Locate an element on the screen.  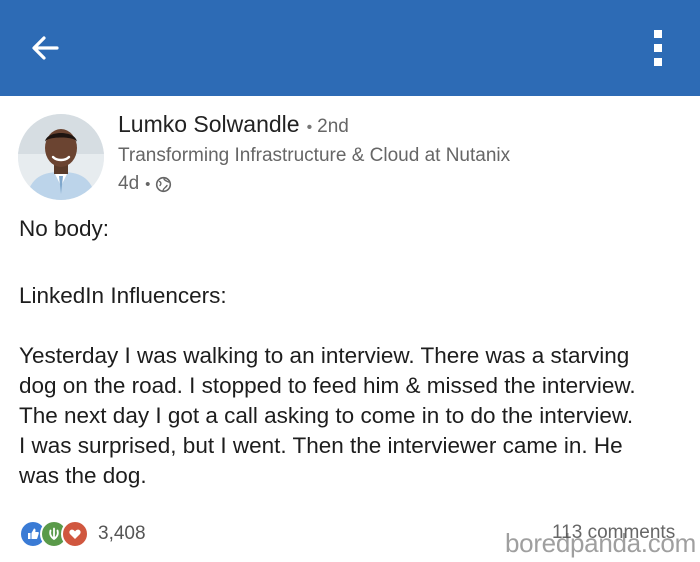
post-time: 4d is located at coordinates (129, 183).